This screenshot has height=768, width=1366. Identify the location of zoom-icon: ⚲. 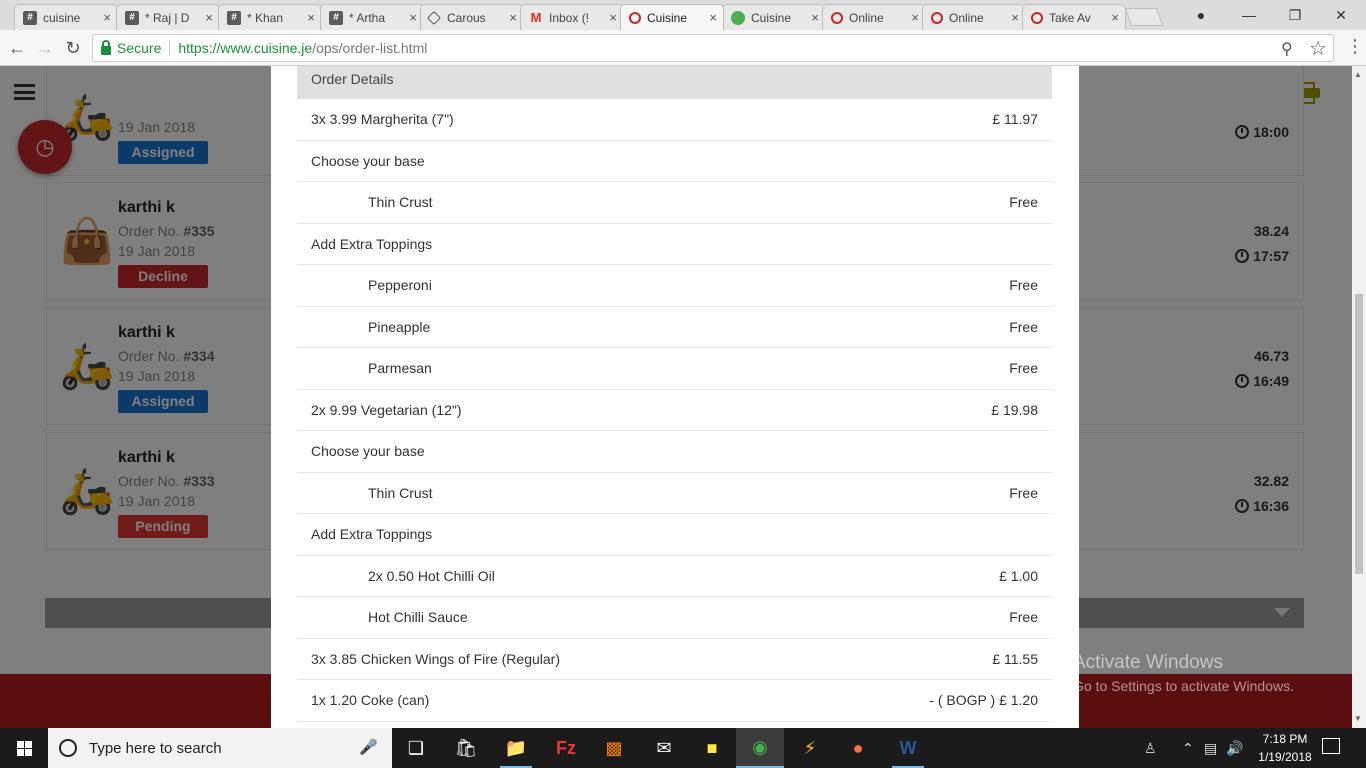
(1287, 49).